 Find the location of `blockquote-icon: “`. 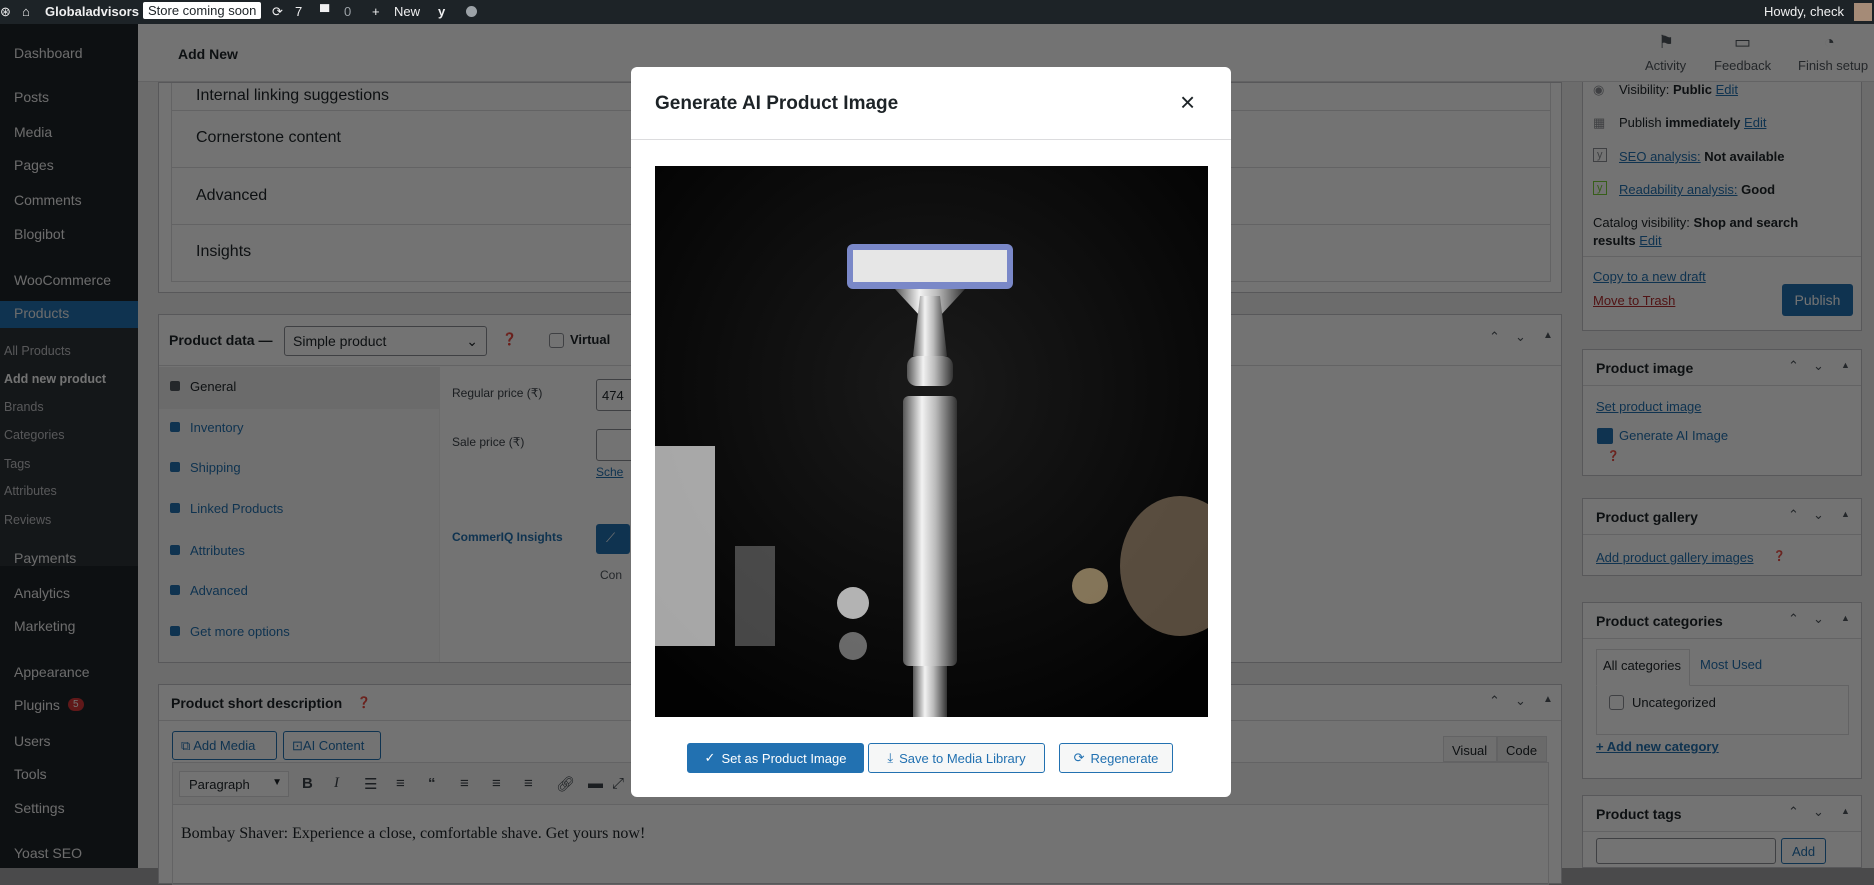

blockquote-icon: “ is located at coordinates (432, 783).